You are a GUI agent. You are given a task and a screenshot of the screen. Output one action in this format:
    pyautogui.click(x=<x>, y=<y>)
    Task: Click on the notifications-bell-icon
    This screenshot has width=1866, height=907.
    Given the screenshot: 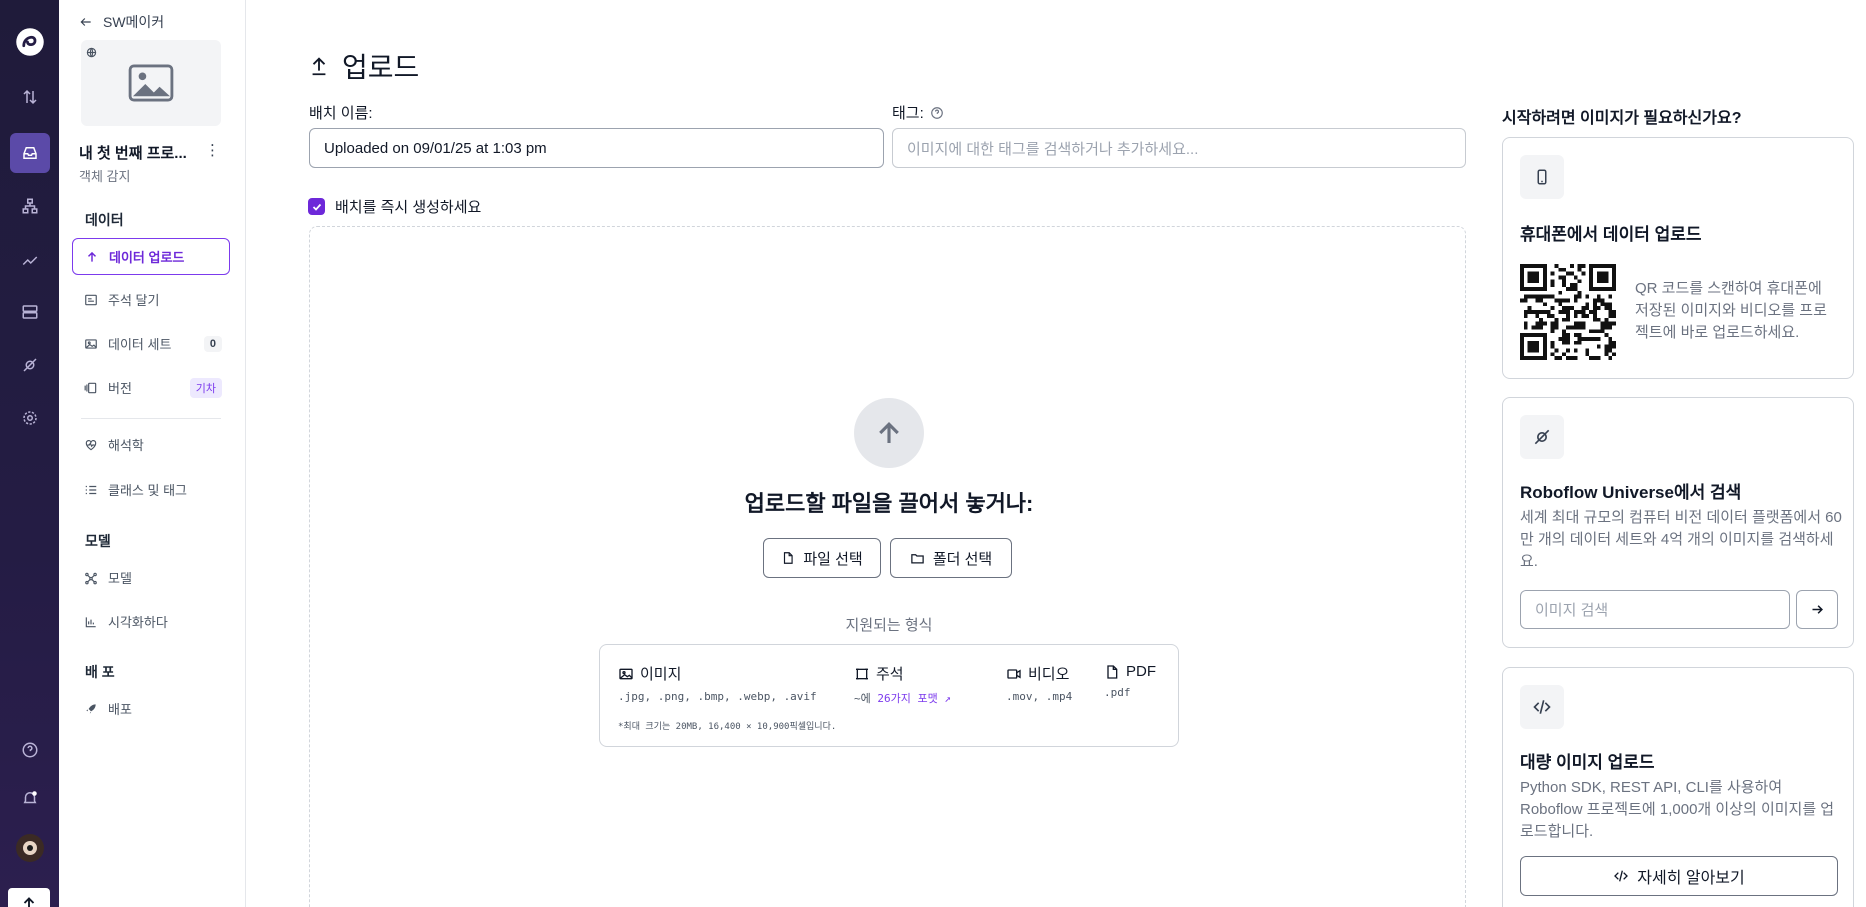 What is the action you would take?
    pyautogui.click(x=30, y=798)
    